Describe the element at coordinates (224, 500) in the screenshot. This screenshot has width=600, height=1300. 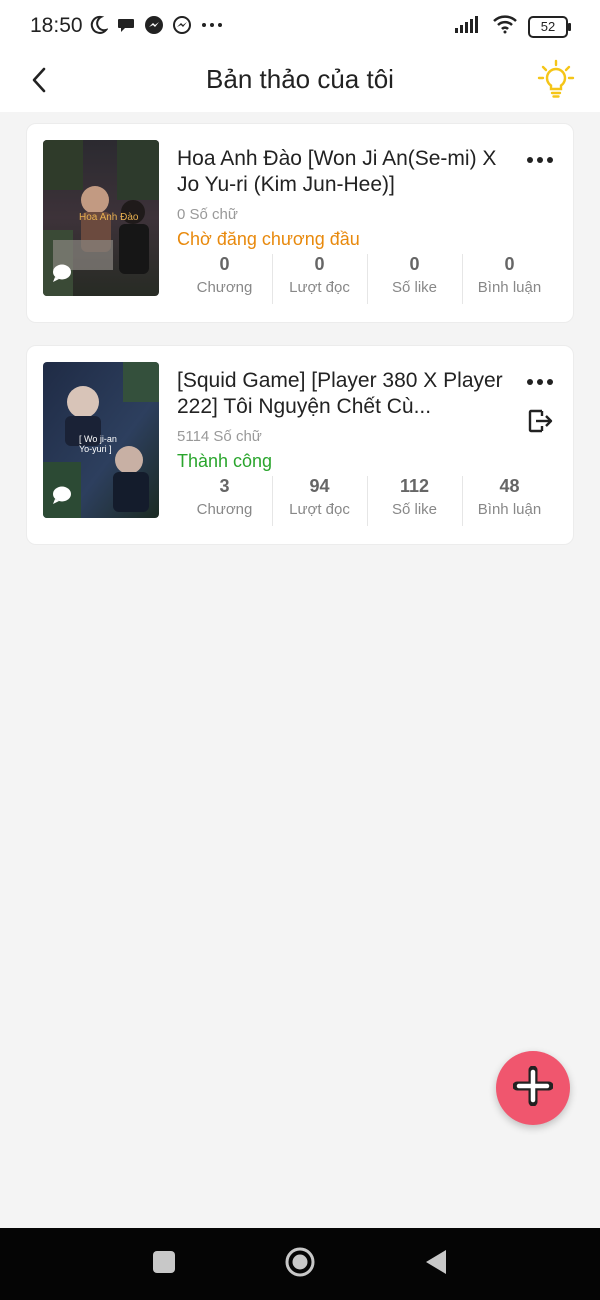
I see `stat-chapters: 3 Chương` at that location.